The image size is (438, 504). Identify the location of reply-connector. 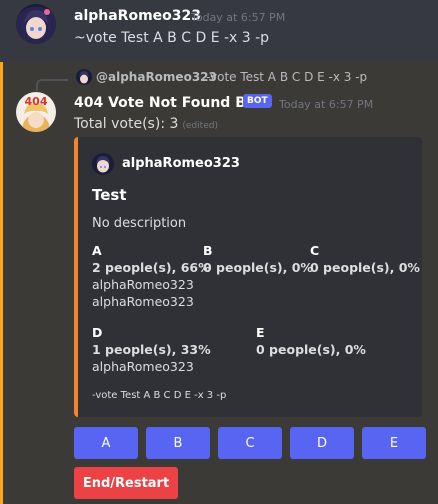
(52, 85).